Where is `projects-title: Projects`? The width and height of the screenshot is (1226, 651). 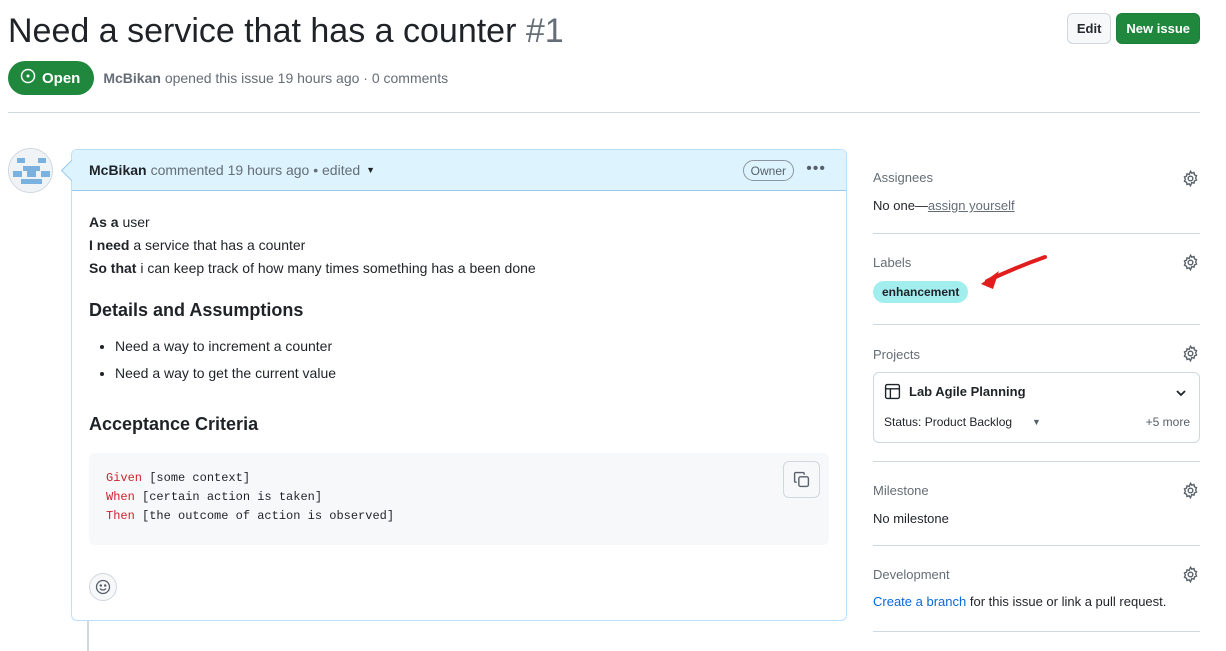 projects-title: Projects is located at coordinates (1036, 354).